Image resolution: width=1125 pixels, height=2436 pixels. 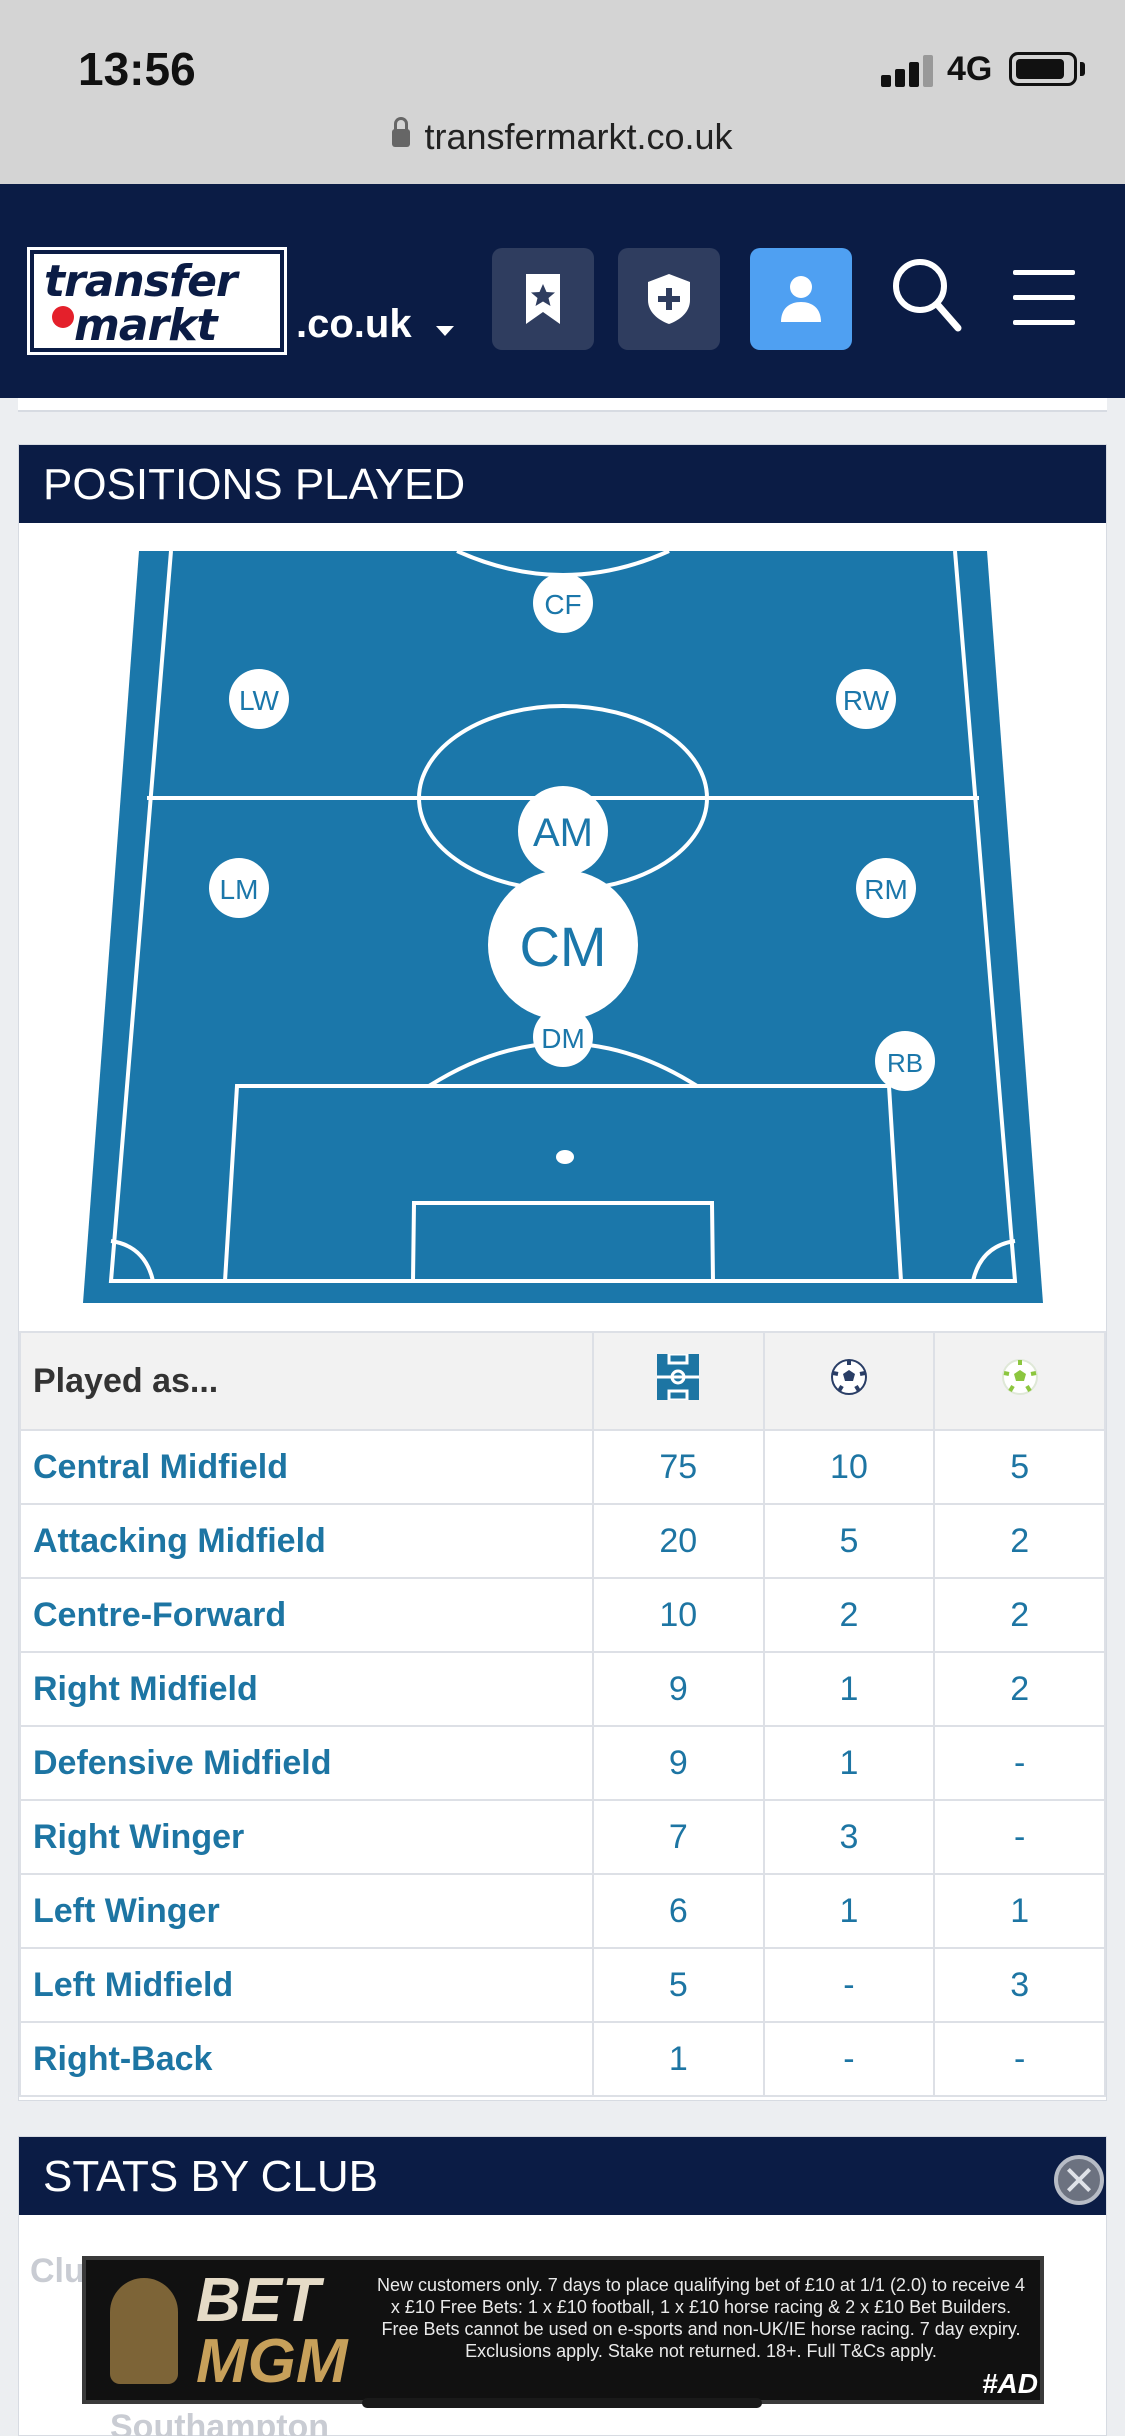 I want to click on table-row: Left Winger 6 1 1, so click(x=562, y=1911).